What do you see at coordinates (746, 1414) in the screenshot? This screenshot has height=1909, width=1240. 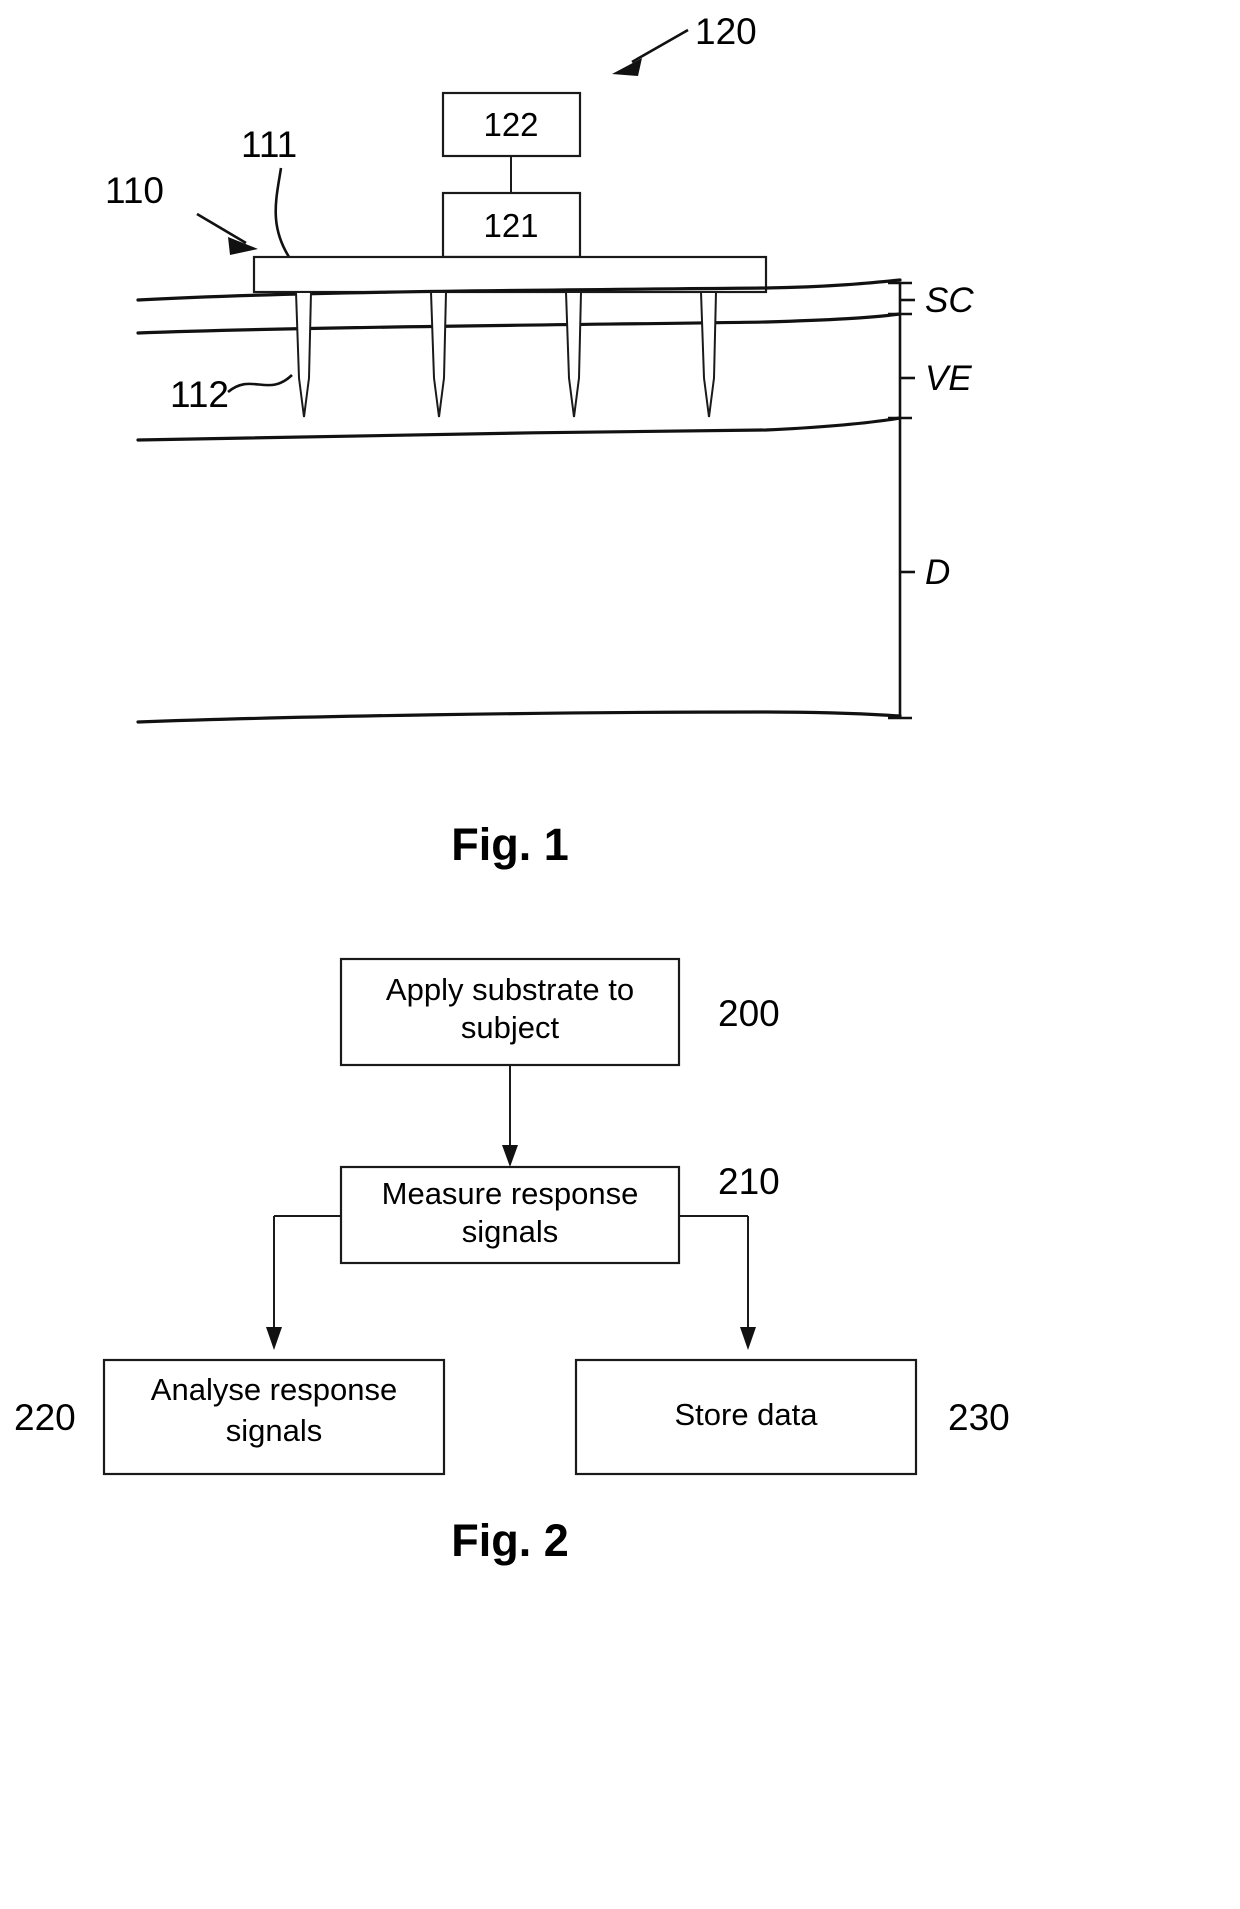 I see `flow-box-230-line1: Store data` at bounding box center [746, 1414].